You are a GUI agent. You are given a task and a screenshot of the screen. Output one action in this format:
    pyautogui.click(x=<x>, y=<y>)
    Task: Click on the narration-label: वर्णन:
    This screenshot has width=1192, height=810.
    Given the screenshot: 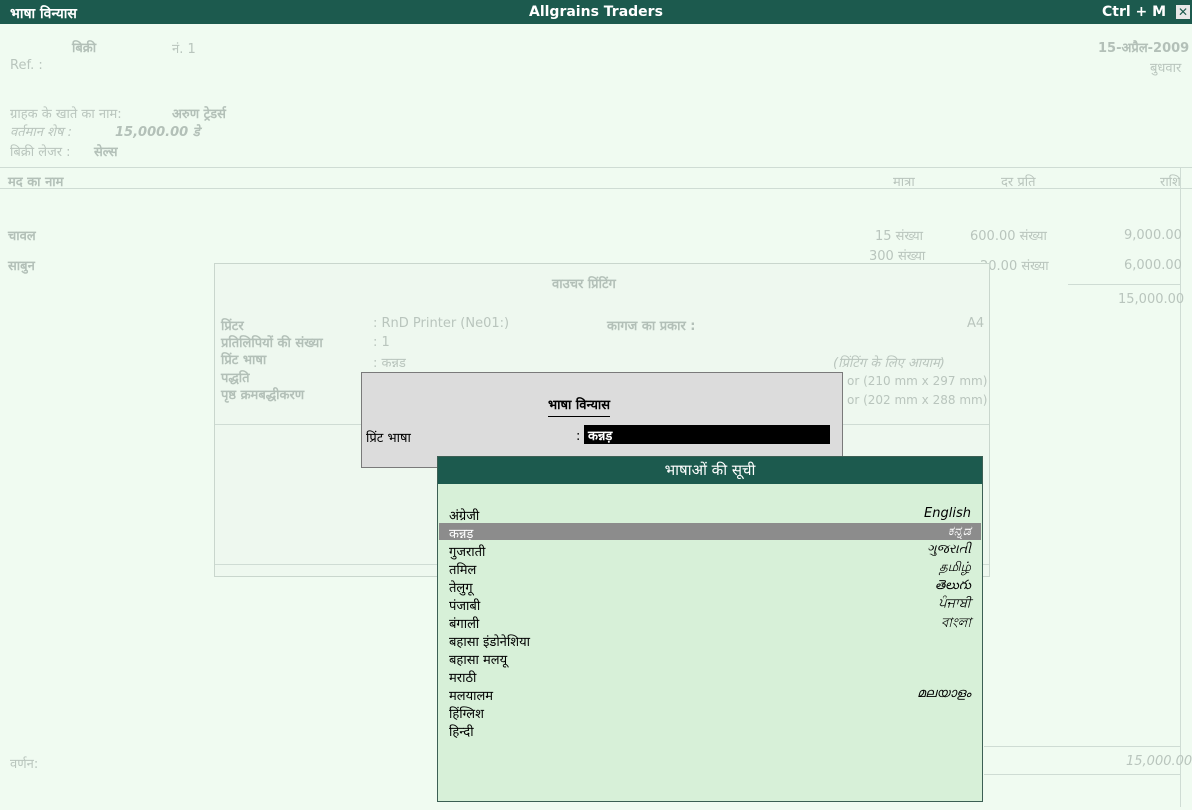 What is the action you would take?
    pyautogui.click(x=24, y=764)
    